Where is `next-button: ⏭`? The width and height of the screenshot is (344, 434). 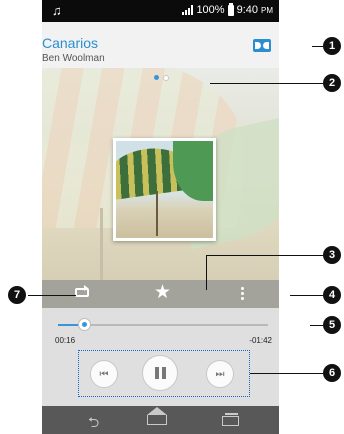 next-button: ⏭ is located at coordinates (220, 374).